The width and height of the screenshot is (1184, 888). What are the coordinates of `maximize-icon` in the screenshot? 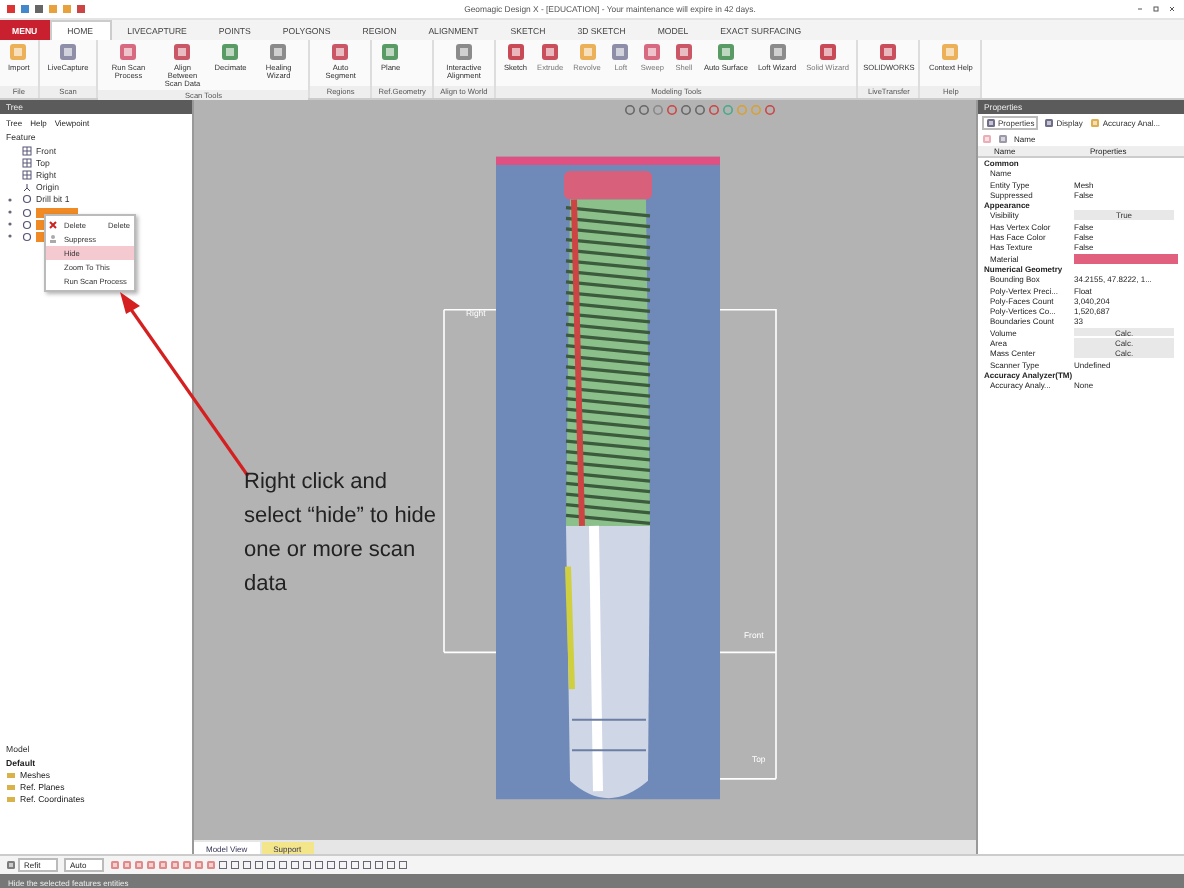 It's located at (1156, 9).